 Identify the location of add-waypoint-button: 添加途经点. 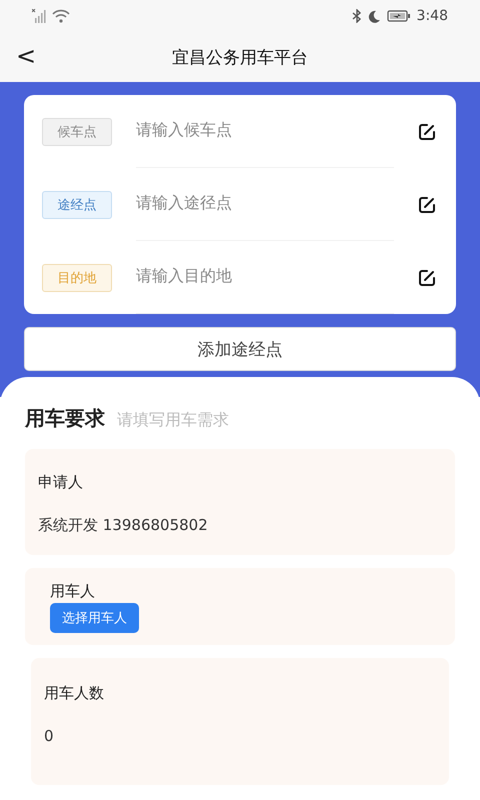
(240, 349).